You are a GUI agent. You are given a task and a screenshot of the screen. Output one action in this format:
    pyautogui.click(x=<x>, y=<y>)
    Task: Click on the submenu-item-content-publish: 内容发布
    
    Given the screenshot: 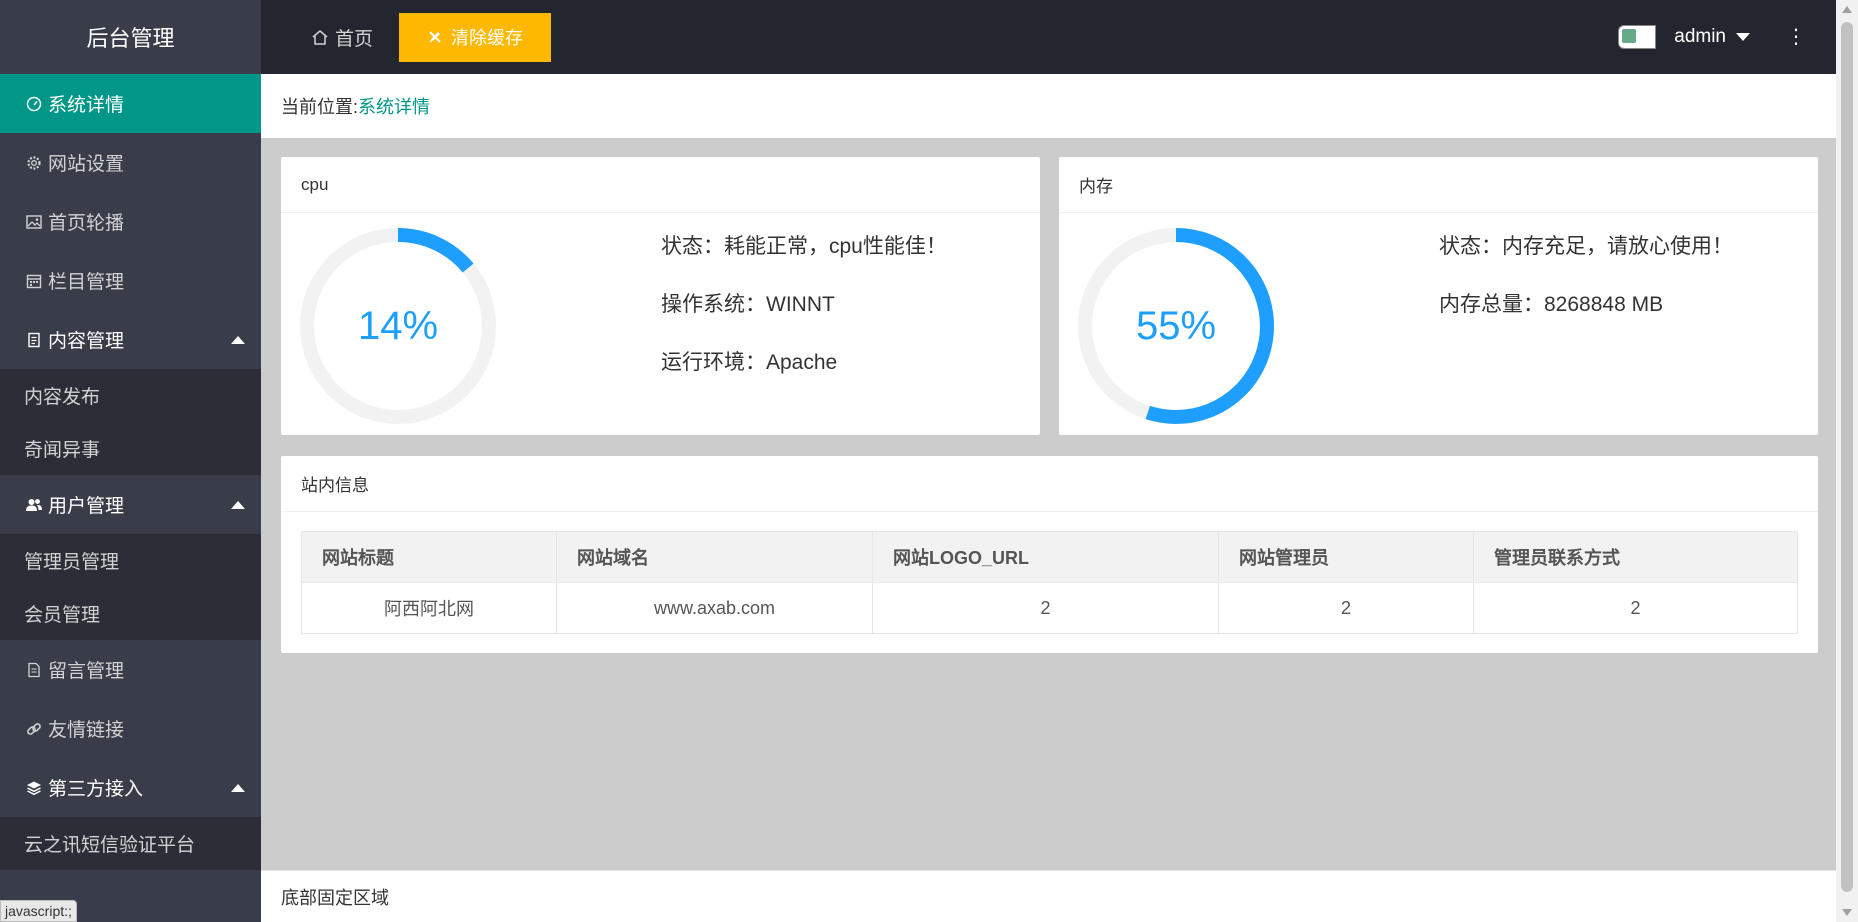 What is the action you would take?
    pyautogui.click(x=130, y=395)
    